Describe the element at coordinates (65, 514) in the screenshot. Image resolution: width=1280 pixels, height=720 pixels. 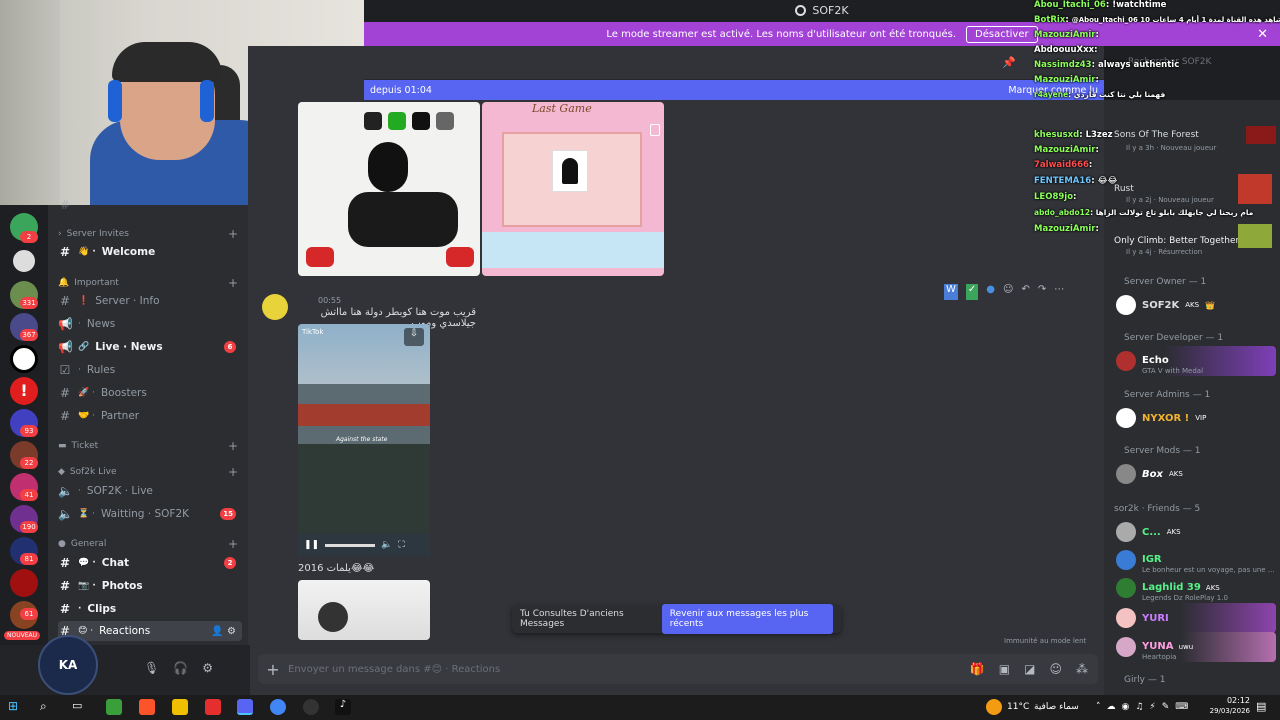
I see `speaker-icon: 🔈` at that location.